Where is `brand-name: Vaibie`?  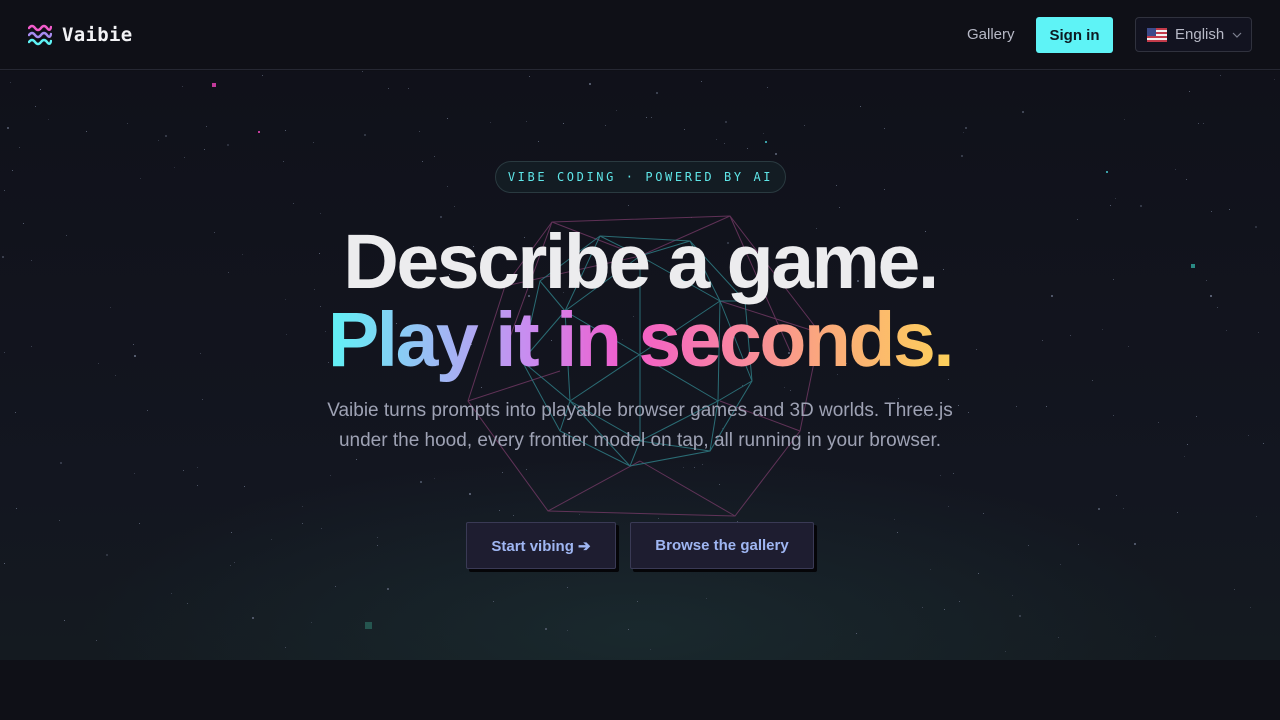
brand-name: Vaibie is located at coordinates (97, 35).